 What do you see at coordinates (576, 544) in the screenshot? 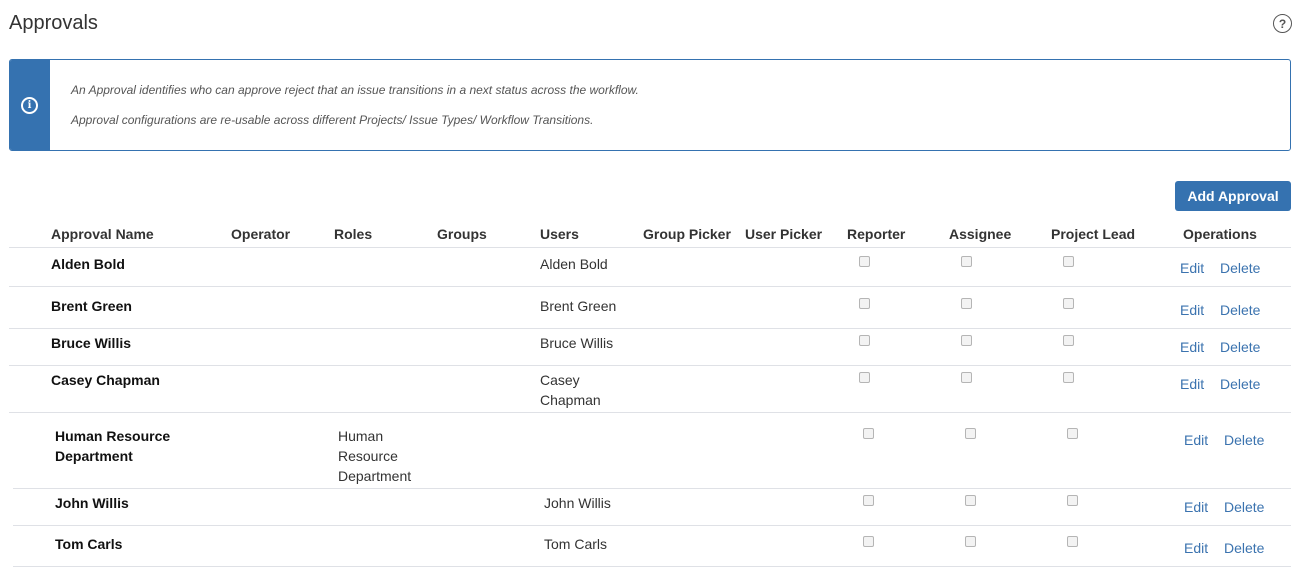
I see `users-cell: Tom Carls` at bounding box center [576, 544].